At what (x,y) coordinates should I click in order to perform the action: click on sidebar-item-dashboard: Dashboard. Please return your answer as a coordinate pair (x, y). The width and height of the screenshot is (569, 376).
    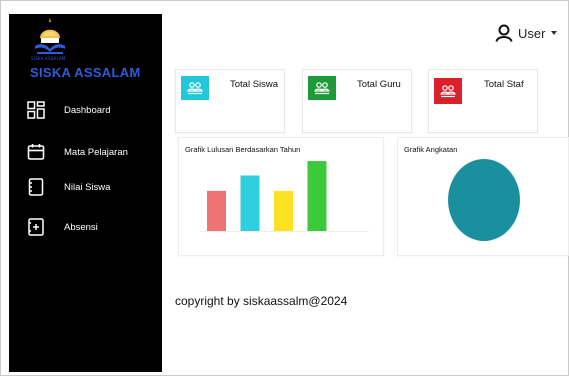
    Looking at the image, I should click on (92, 110).